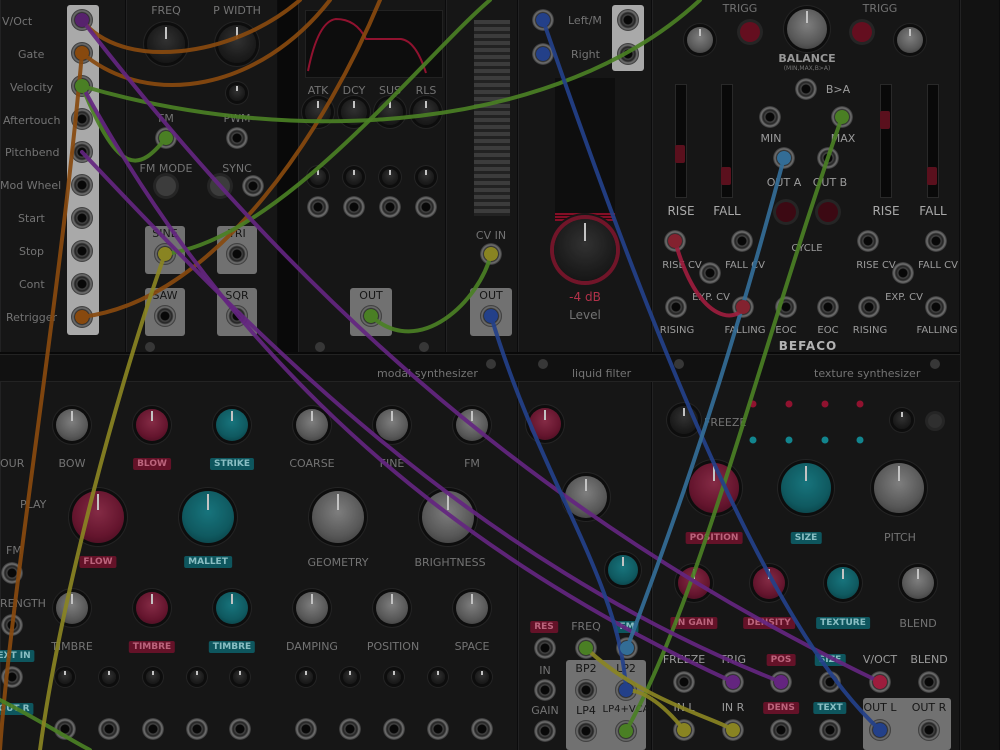 This screenshot has height=750, width=1000. What do you see at coordinates (558, 503) in the screenshot?
I see `cable-blue` at bounding box center [558, 503].